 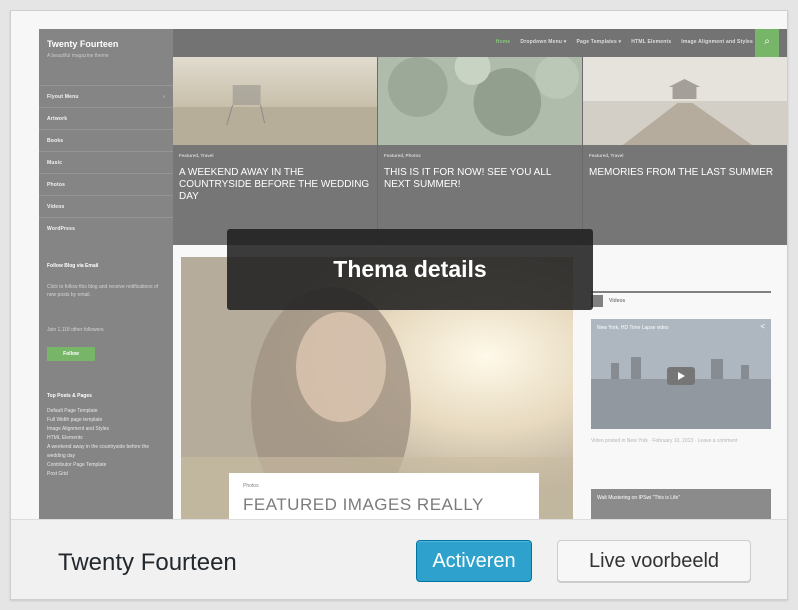 What do you see at coordinates (654, 561) in the screenshot?
I see `live-preview-button: Live voorbeeld` at bounding box center [654, 561].